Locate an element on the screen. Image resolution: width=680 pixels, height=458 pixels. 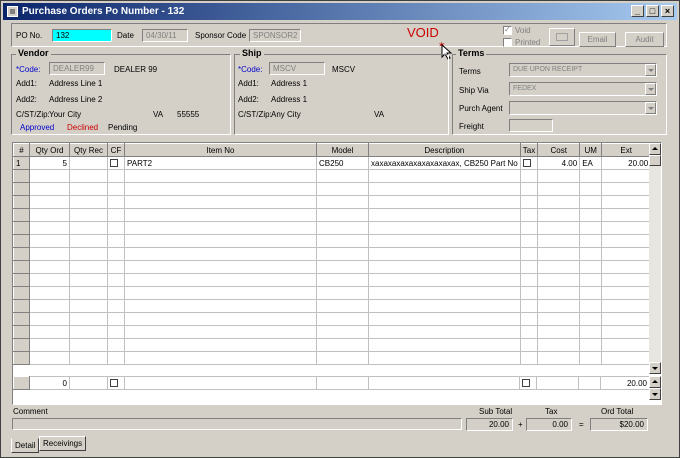
scroll-down-icon is located at coordinates (655, 368).